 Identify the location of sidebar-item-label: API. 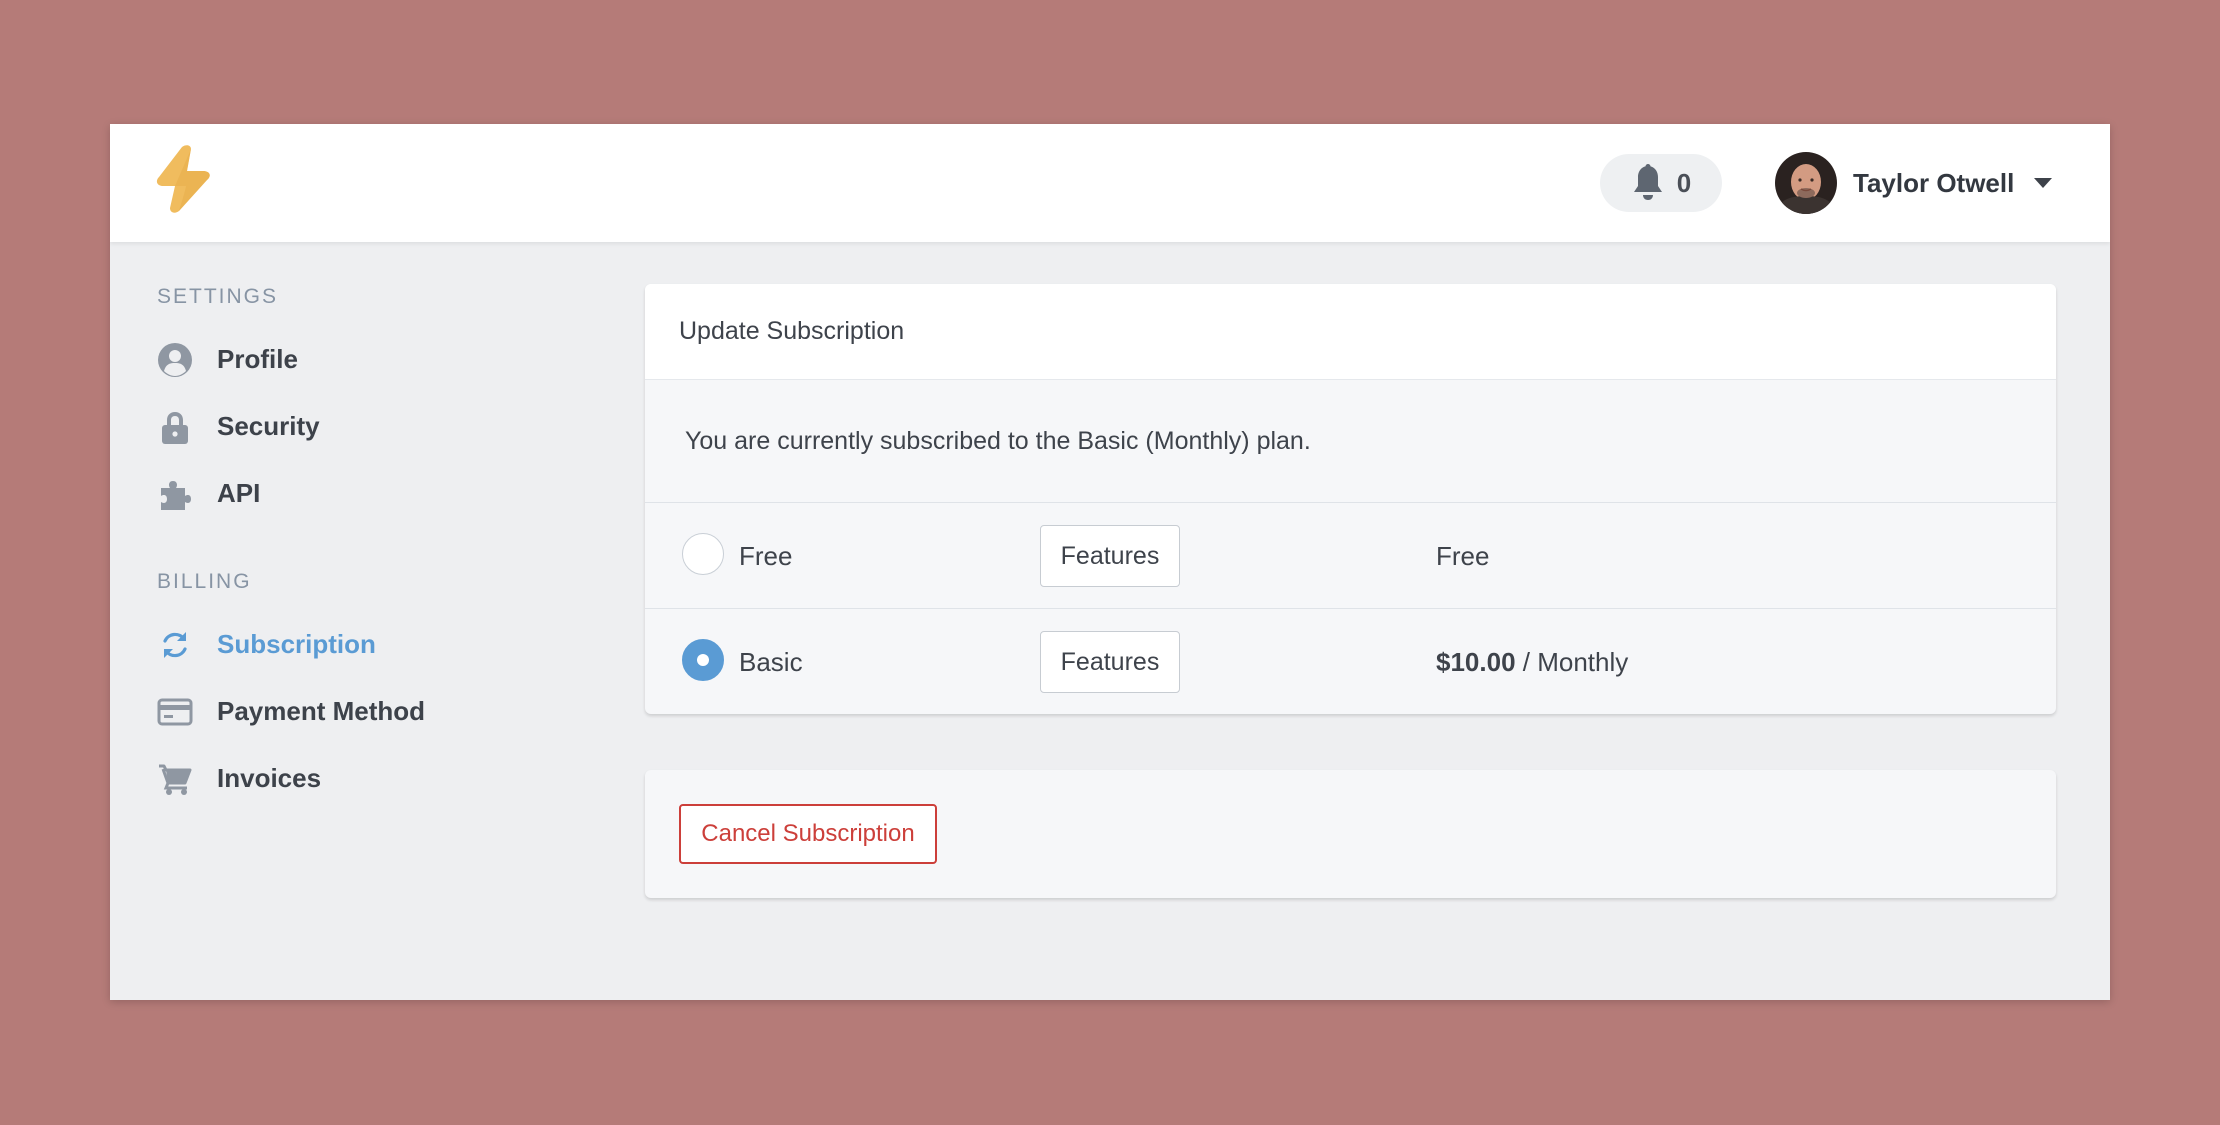
(239, 493).